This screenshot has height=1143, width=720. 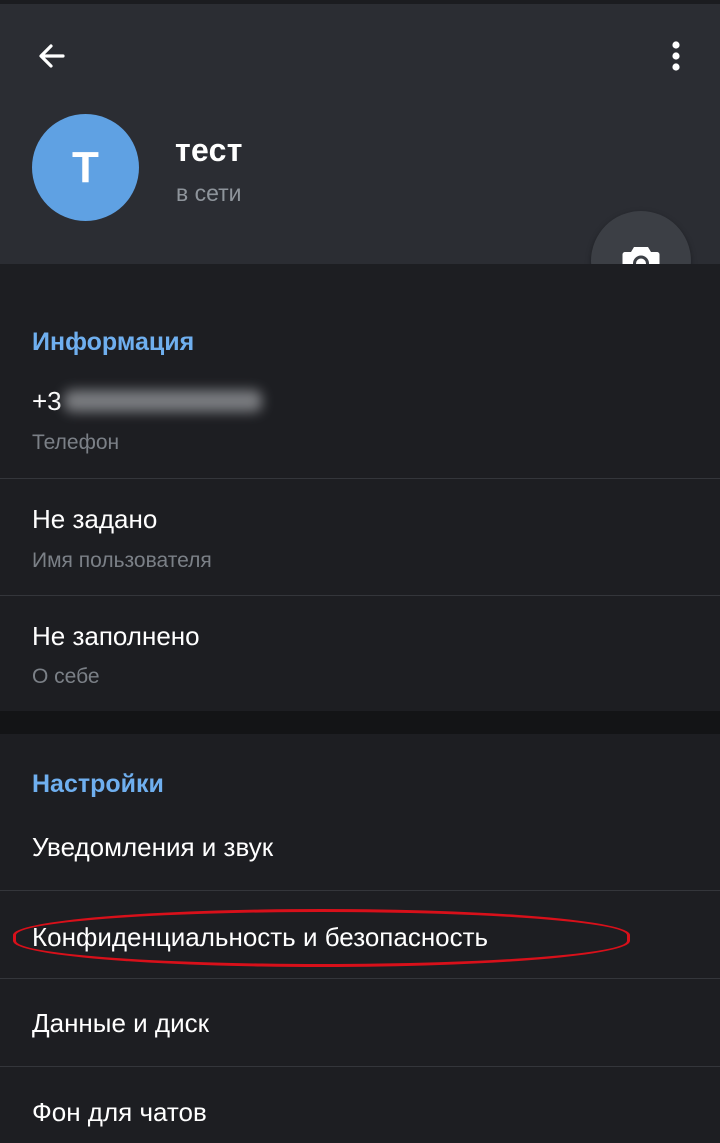 What do you see at coordinates (360, 848) in the screenshot?
I see `settings-item-notifications: Уведомления и звук` at bounding box center [360, 848].